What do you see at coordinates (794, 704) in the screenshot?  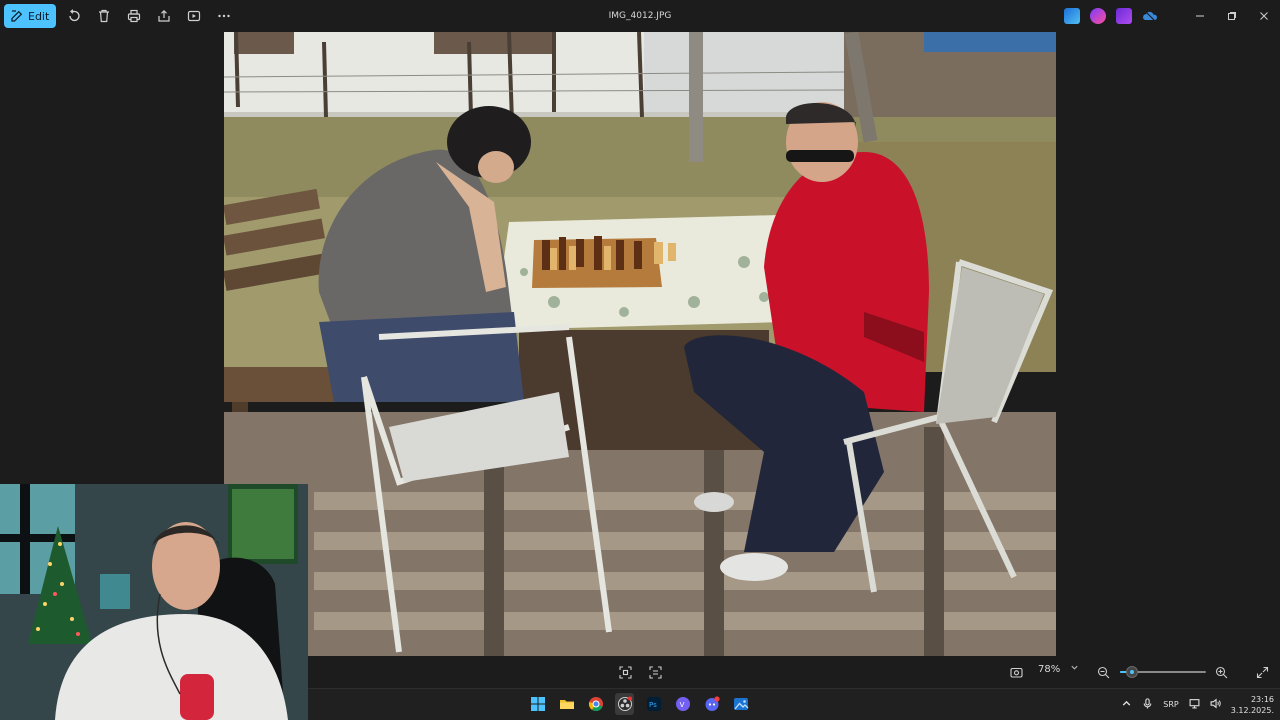 I see `taskbar: Ps V SRP 23:16 3.12.2025.` at bounding box center [794, 704].